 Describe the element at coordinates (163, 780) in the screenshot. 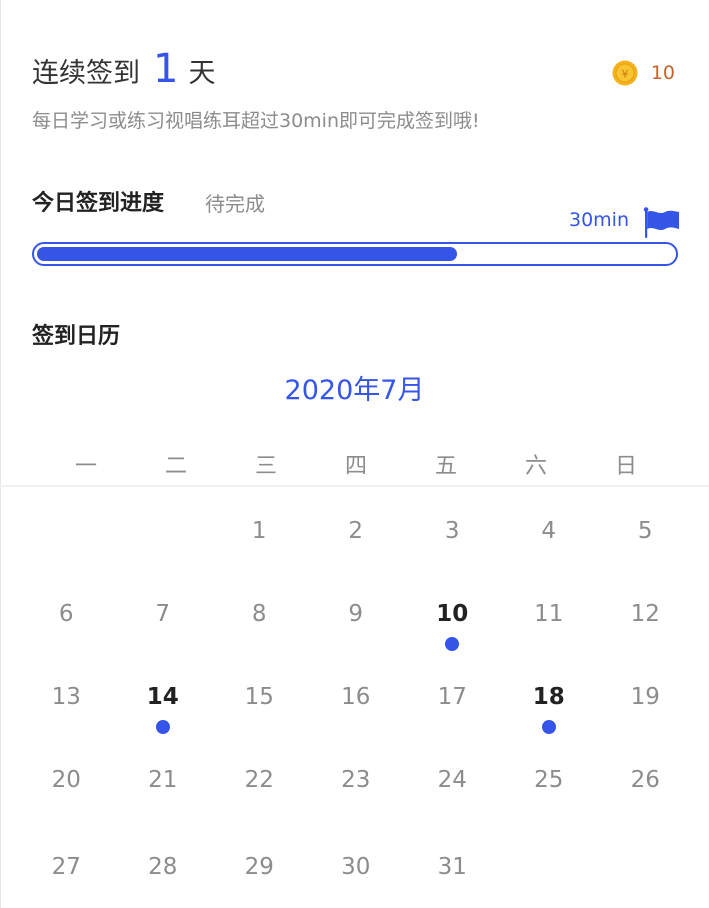

I see `day-number: 21` at that location.